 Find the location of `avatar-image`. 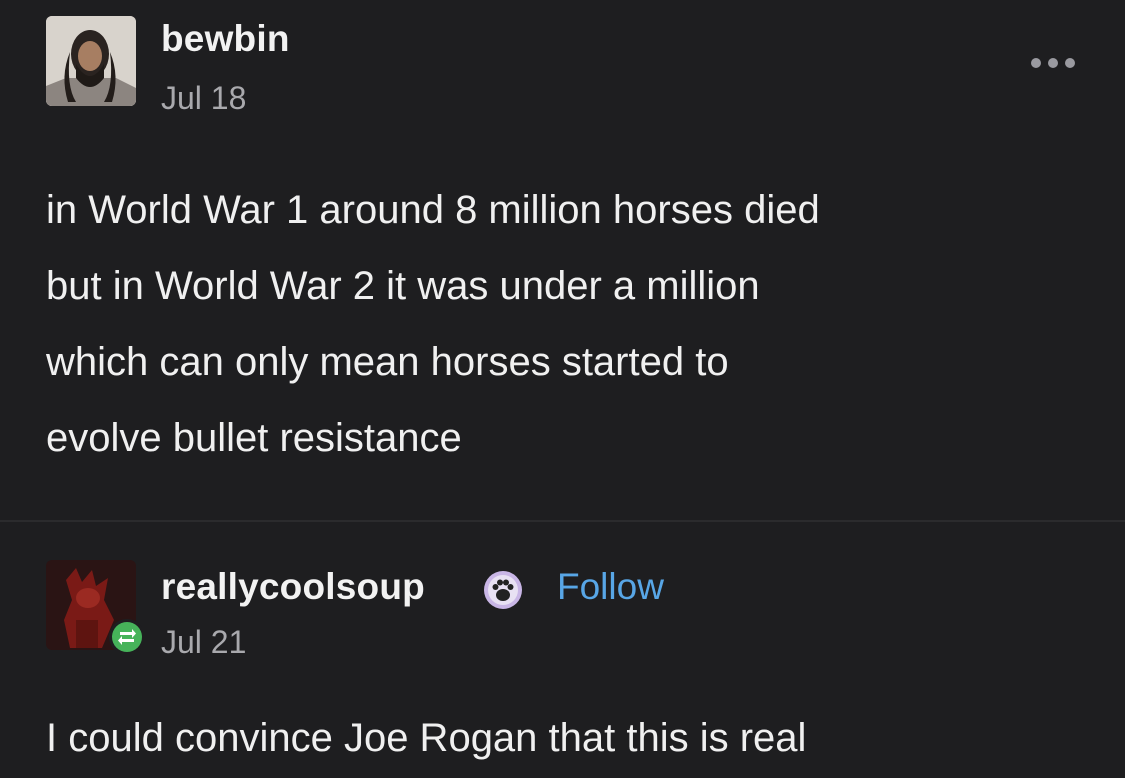

avatar-image is located at coordinates (91, 61).